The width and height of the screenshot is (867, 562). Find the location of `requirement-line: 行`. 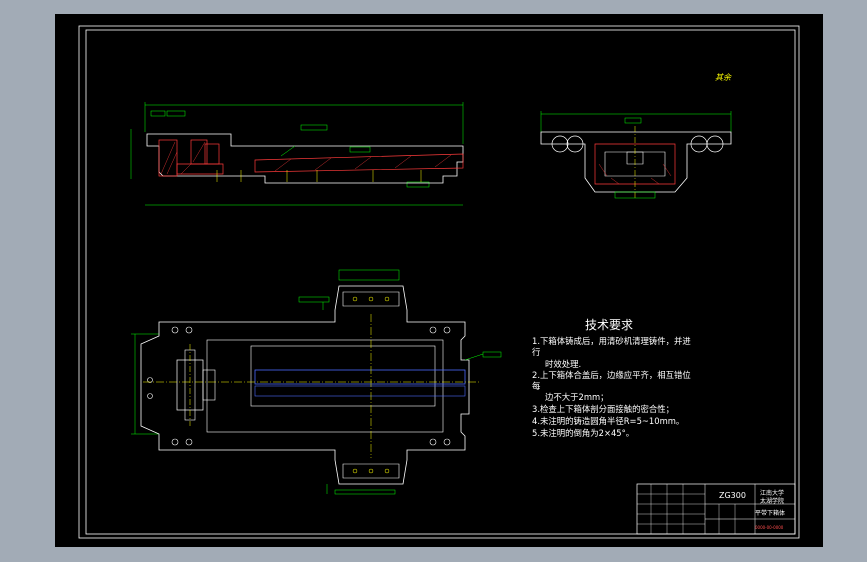

requirement-line: 行 is located at coordinates (536, 352).